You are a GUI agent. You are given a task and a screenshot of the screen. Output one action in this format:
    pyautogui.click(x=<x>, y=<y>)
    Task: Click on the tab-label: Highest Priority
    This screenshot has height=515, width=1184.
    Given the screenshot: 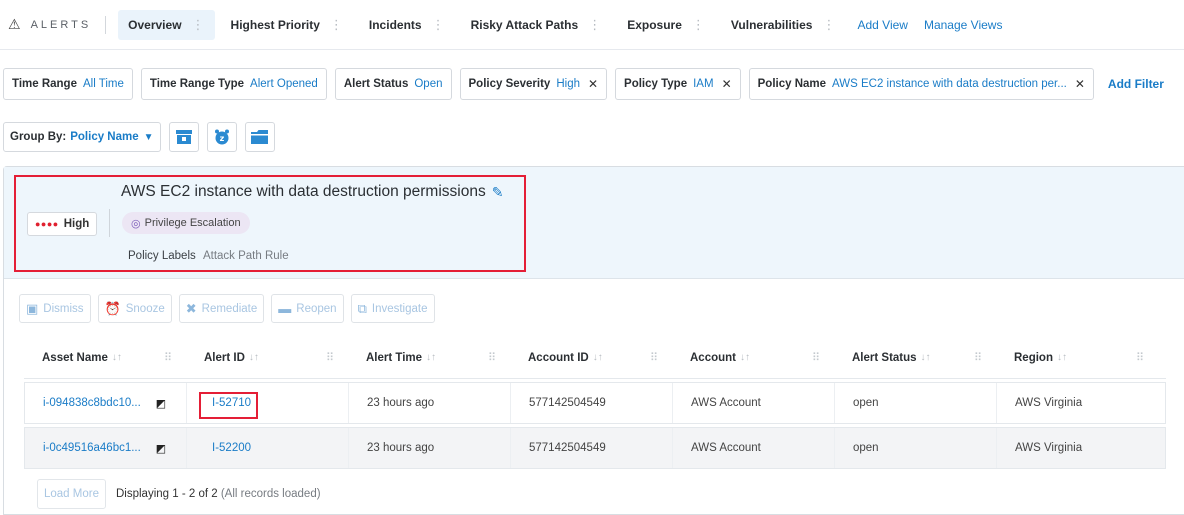 What is the action you would take?
    pyautogui.click(x=275, y=24)
    